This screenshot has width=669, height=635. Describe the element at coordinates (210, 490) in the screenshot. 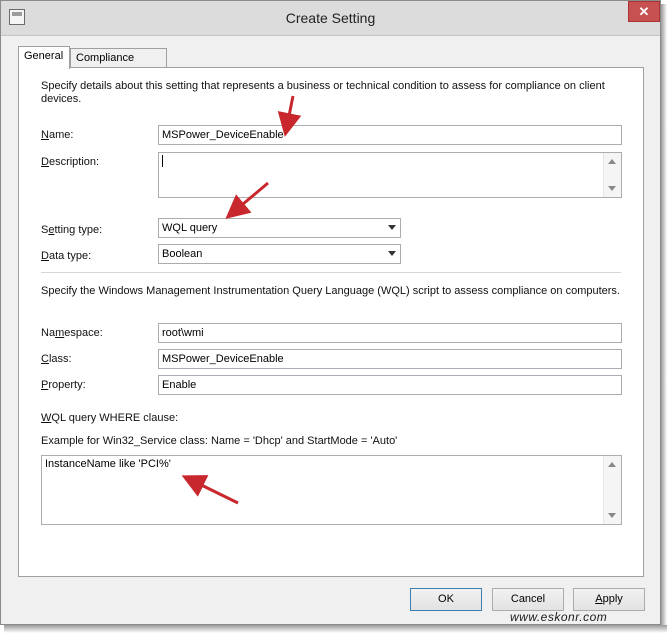

I see `annotation-arrow-where-clause` at that location.